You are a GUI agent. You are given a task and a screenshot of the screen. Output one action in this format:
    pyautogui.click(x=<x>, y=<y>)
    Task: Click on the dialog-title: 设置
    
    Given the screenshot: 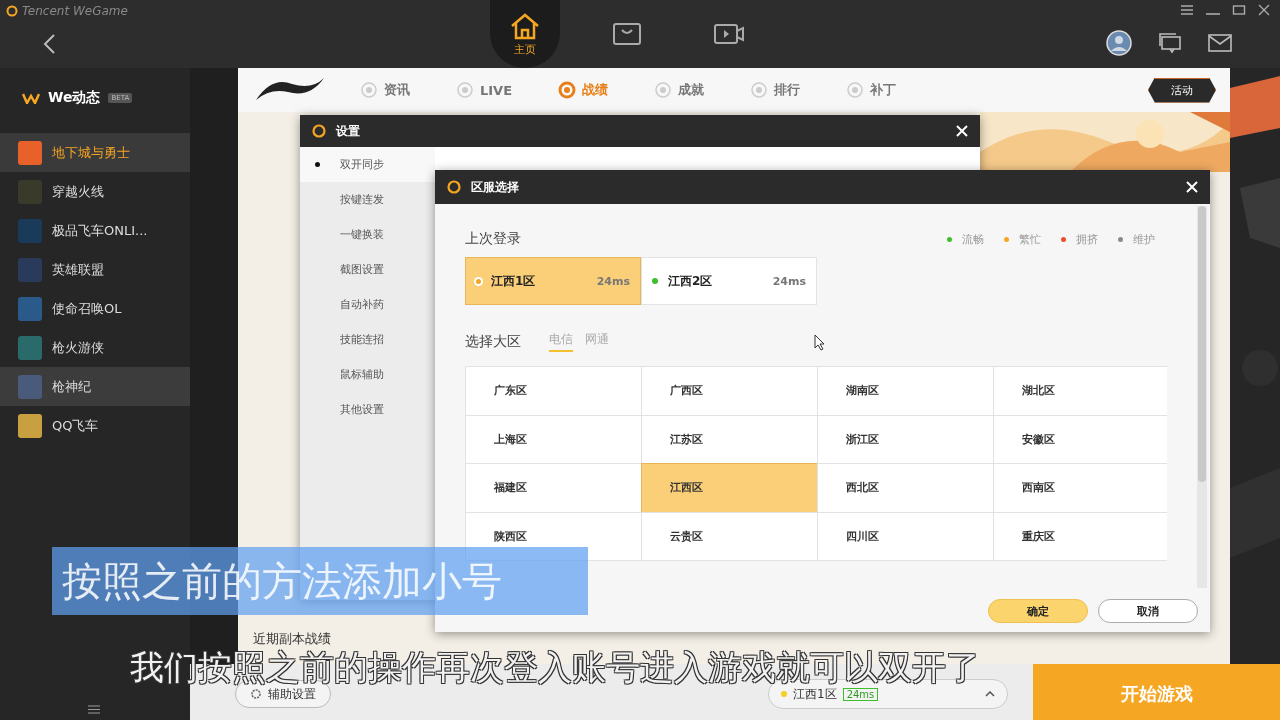 What is the action you would take?
    pyautogui.click(x=348, y=131)
    